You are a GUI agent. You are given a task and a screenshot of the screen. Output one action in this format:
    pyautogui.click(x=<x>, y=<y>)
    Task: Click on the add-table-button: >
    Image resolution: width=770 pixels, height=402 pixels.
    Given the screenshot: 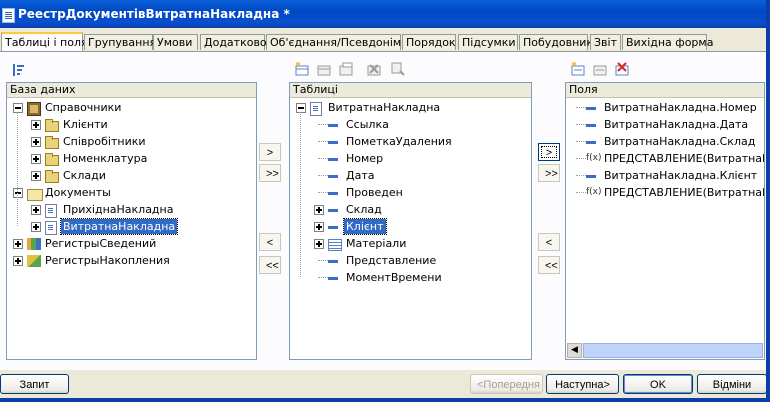 What is the action you would take?
    pyautogui.click(x=270, y=152)
    